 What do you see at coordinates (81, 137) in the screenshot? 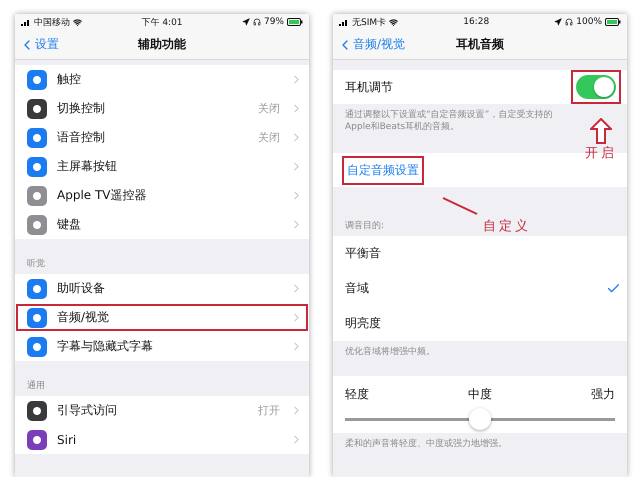
I see `row-label: 语音控制` at bounding box center [81, 137].